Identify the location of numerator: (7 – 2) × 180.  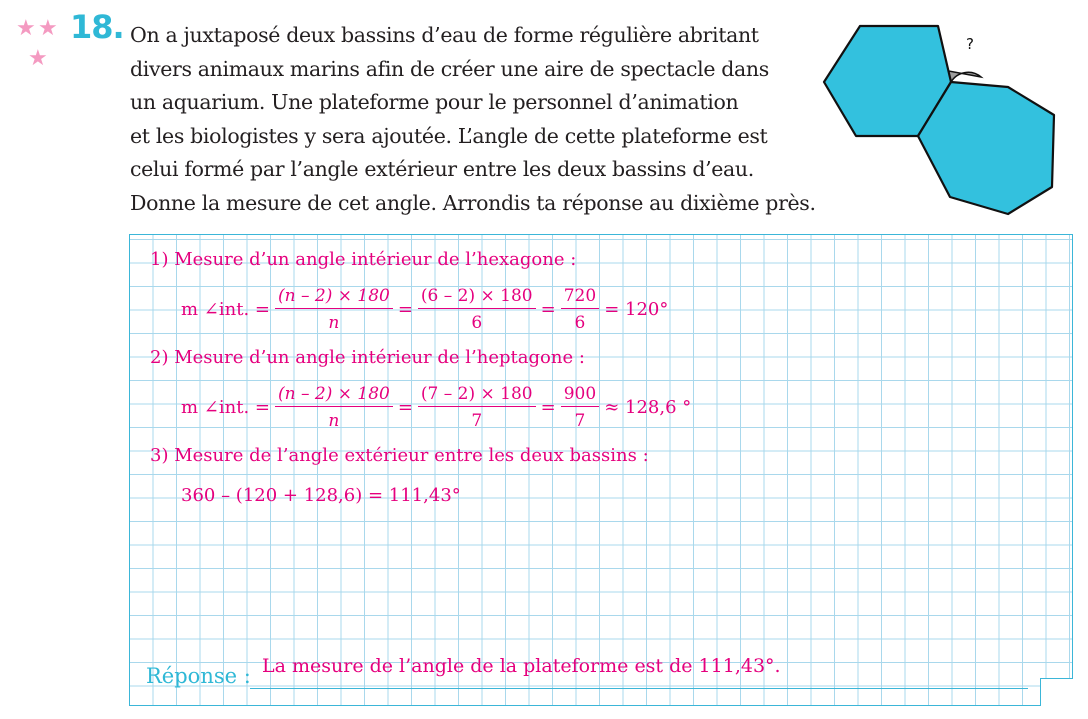
(476, 395).